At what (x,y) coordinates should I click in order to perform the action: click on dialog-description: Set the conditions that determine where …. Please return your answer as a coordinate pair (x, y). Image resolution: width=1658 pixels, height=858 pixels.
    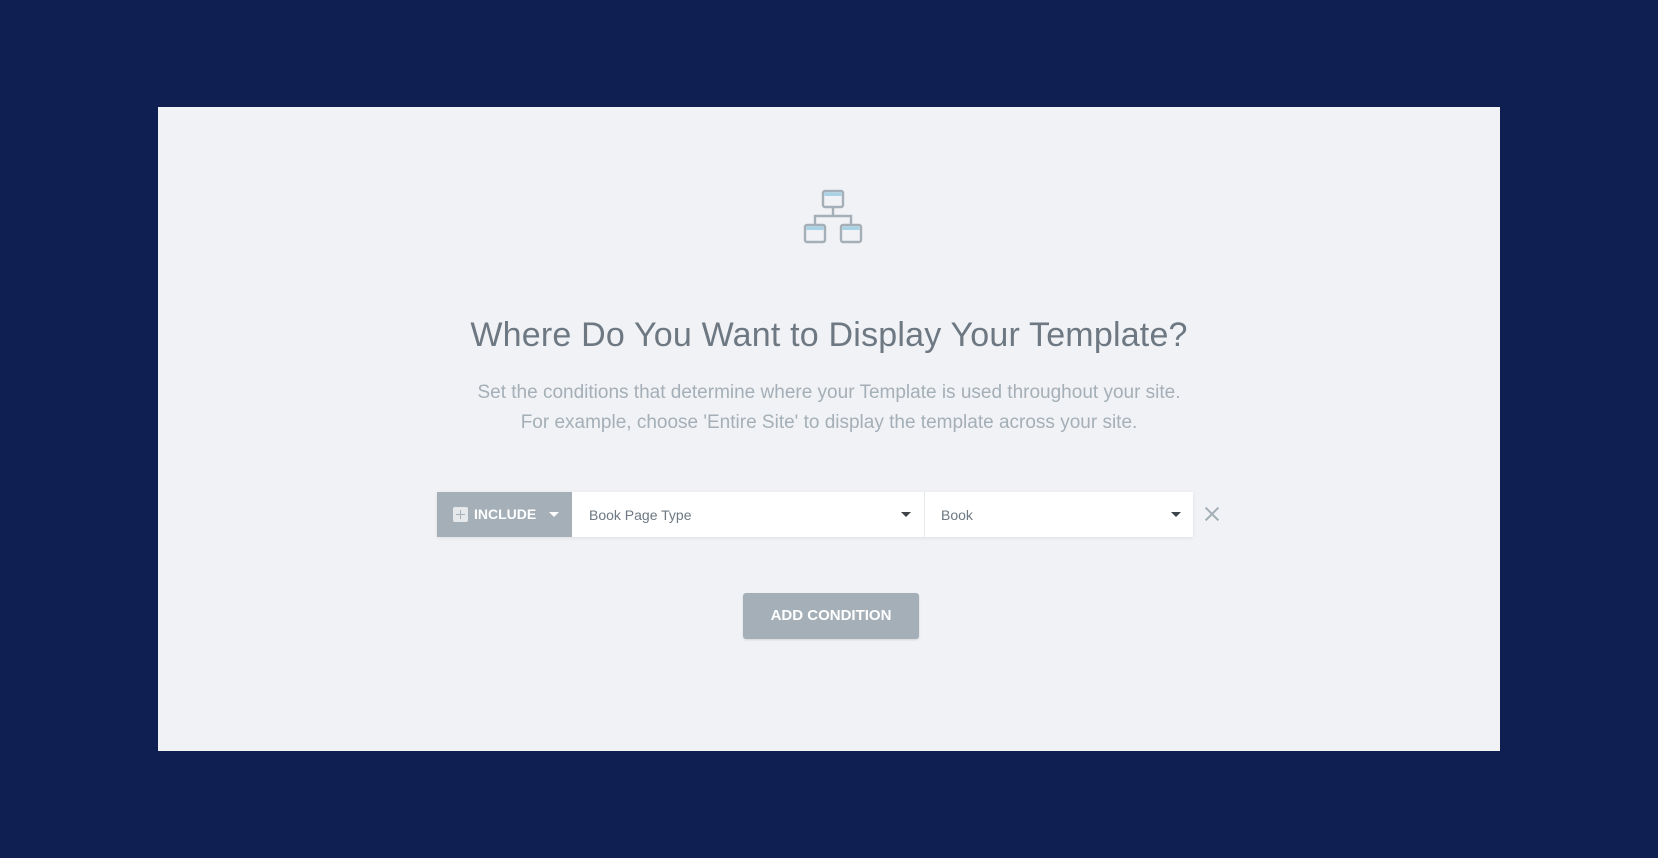
    Looking at the image, I should click on (829, 408).